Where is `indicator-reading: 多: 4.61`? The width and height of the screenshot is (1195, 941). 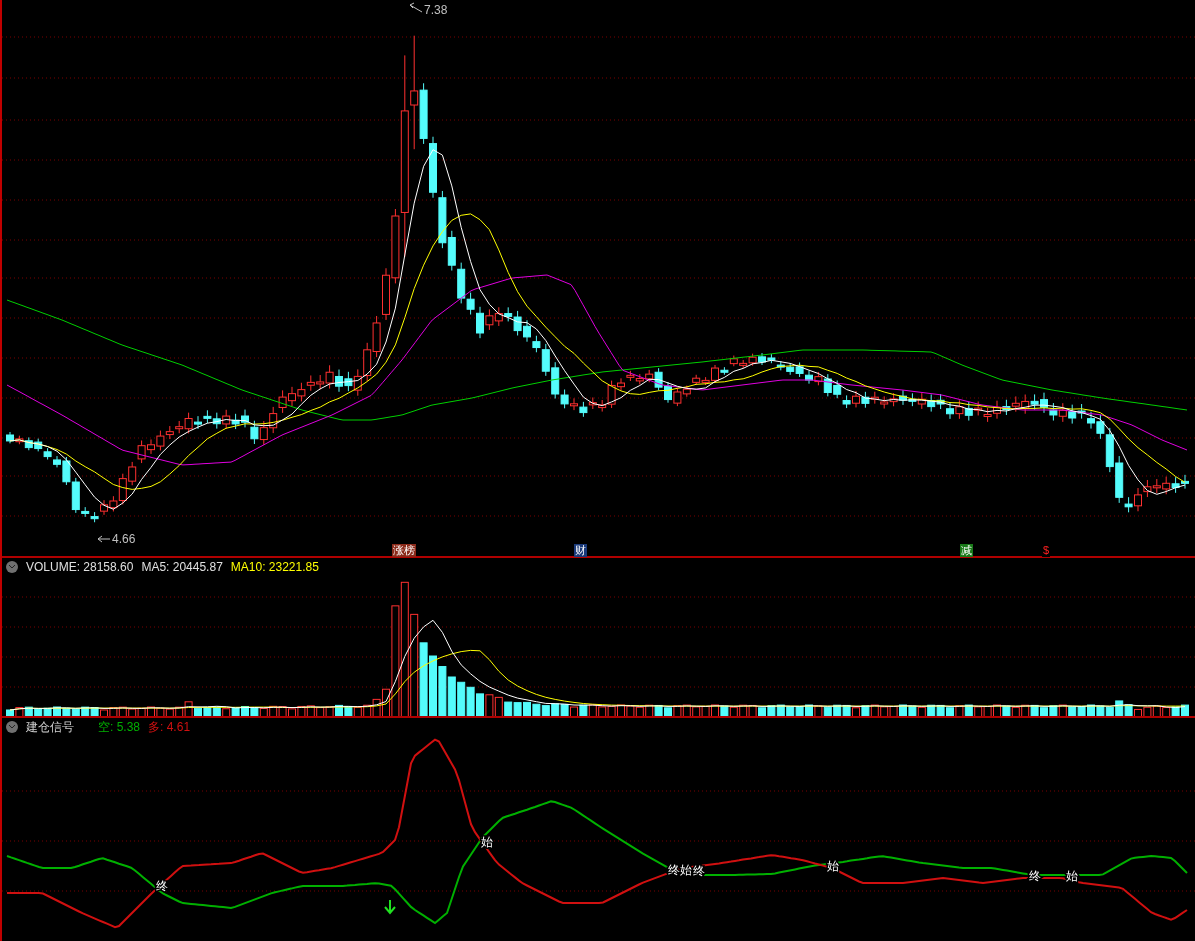
indicator-reading: 多: 4.61 is located at coordinates (169, 727).